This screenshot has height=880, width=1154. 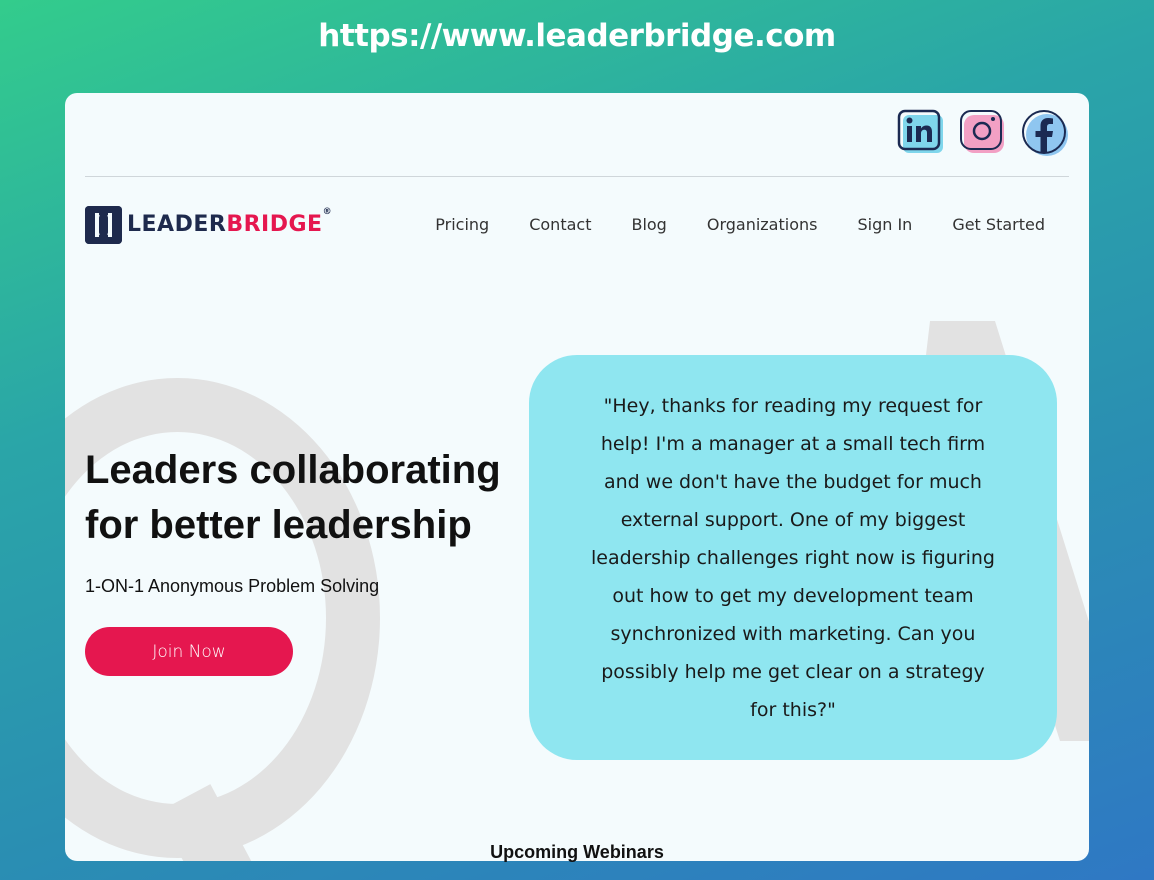 I want to click on nav-get-started: Get Started, so click(x=998, y=224).